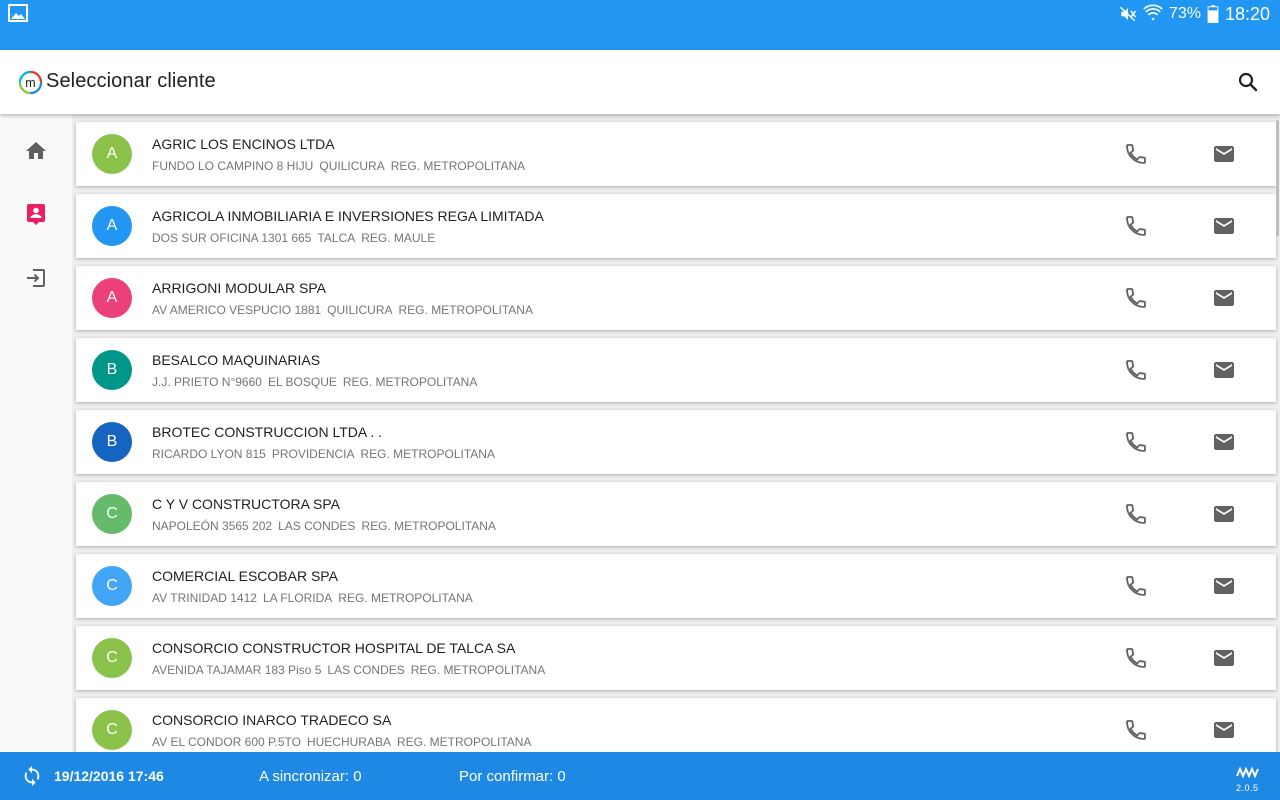 The height and width of the screenshot is (800, 1280). Describe the element at coordinates (18, 13) in the screenshot. I see `gallery-notification-icon` at that location.